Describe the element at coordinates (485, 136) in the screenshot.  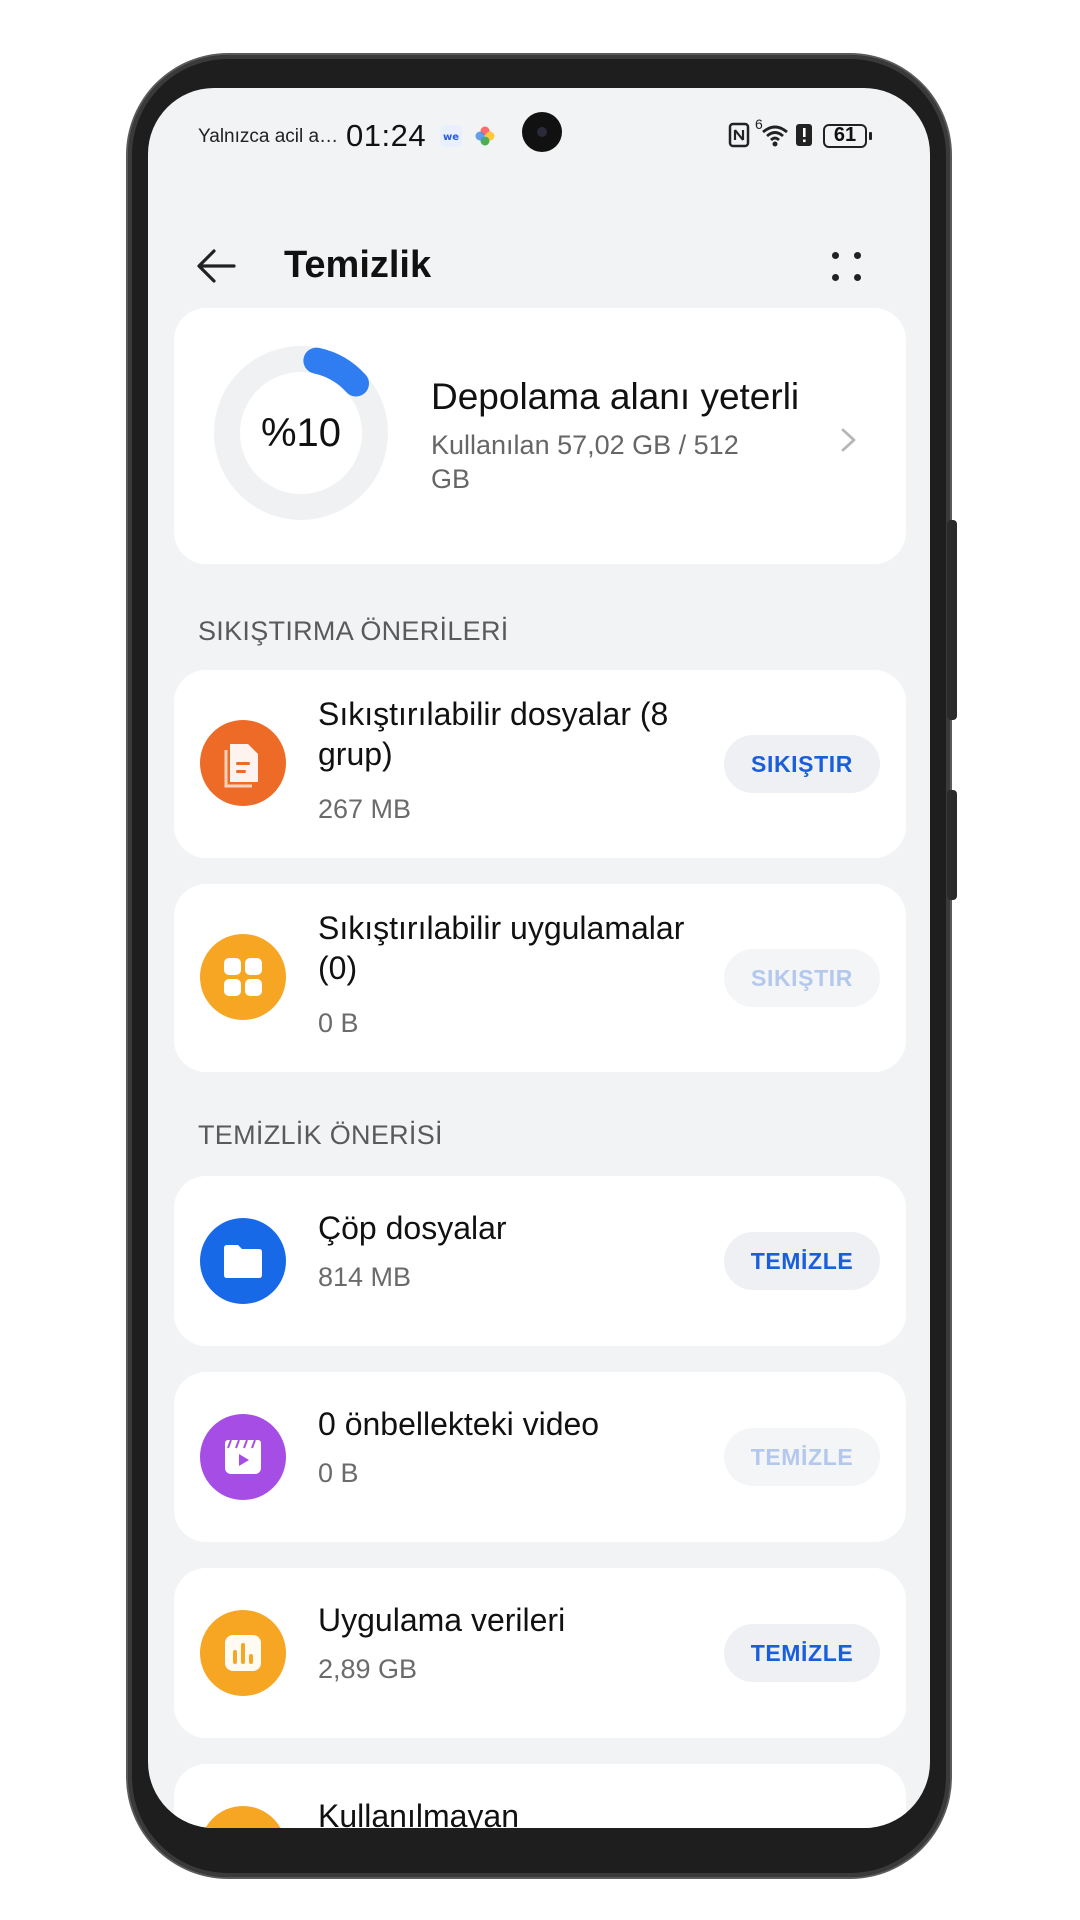
I see `photos-notification-icon` at that location.